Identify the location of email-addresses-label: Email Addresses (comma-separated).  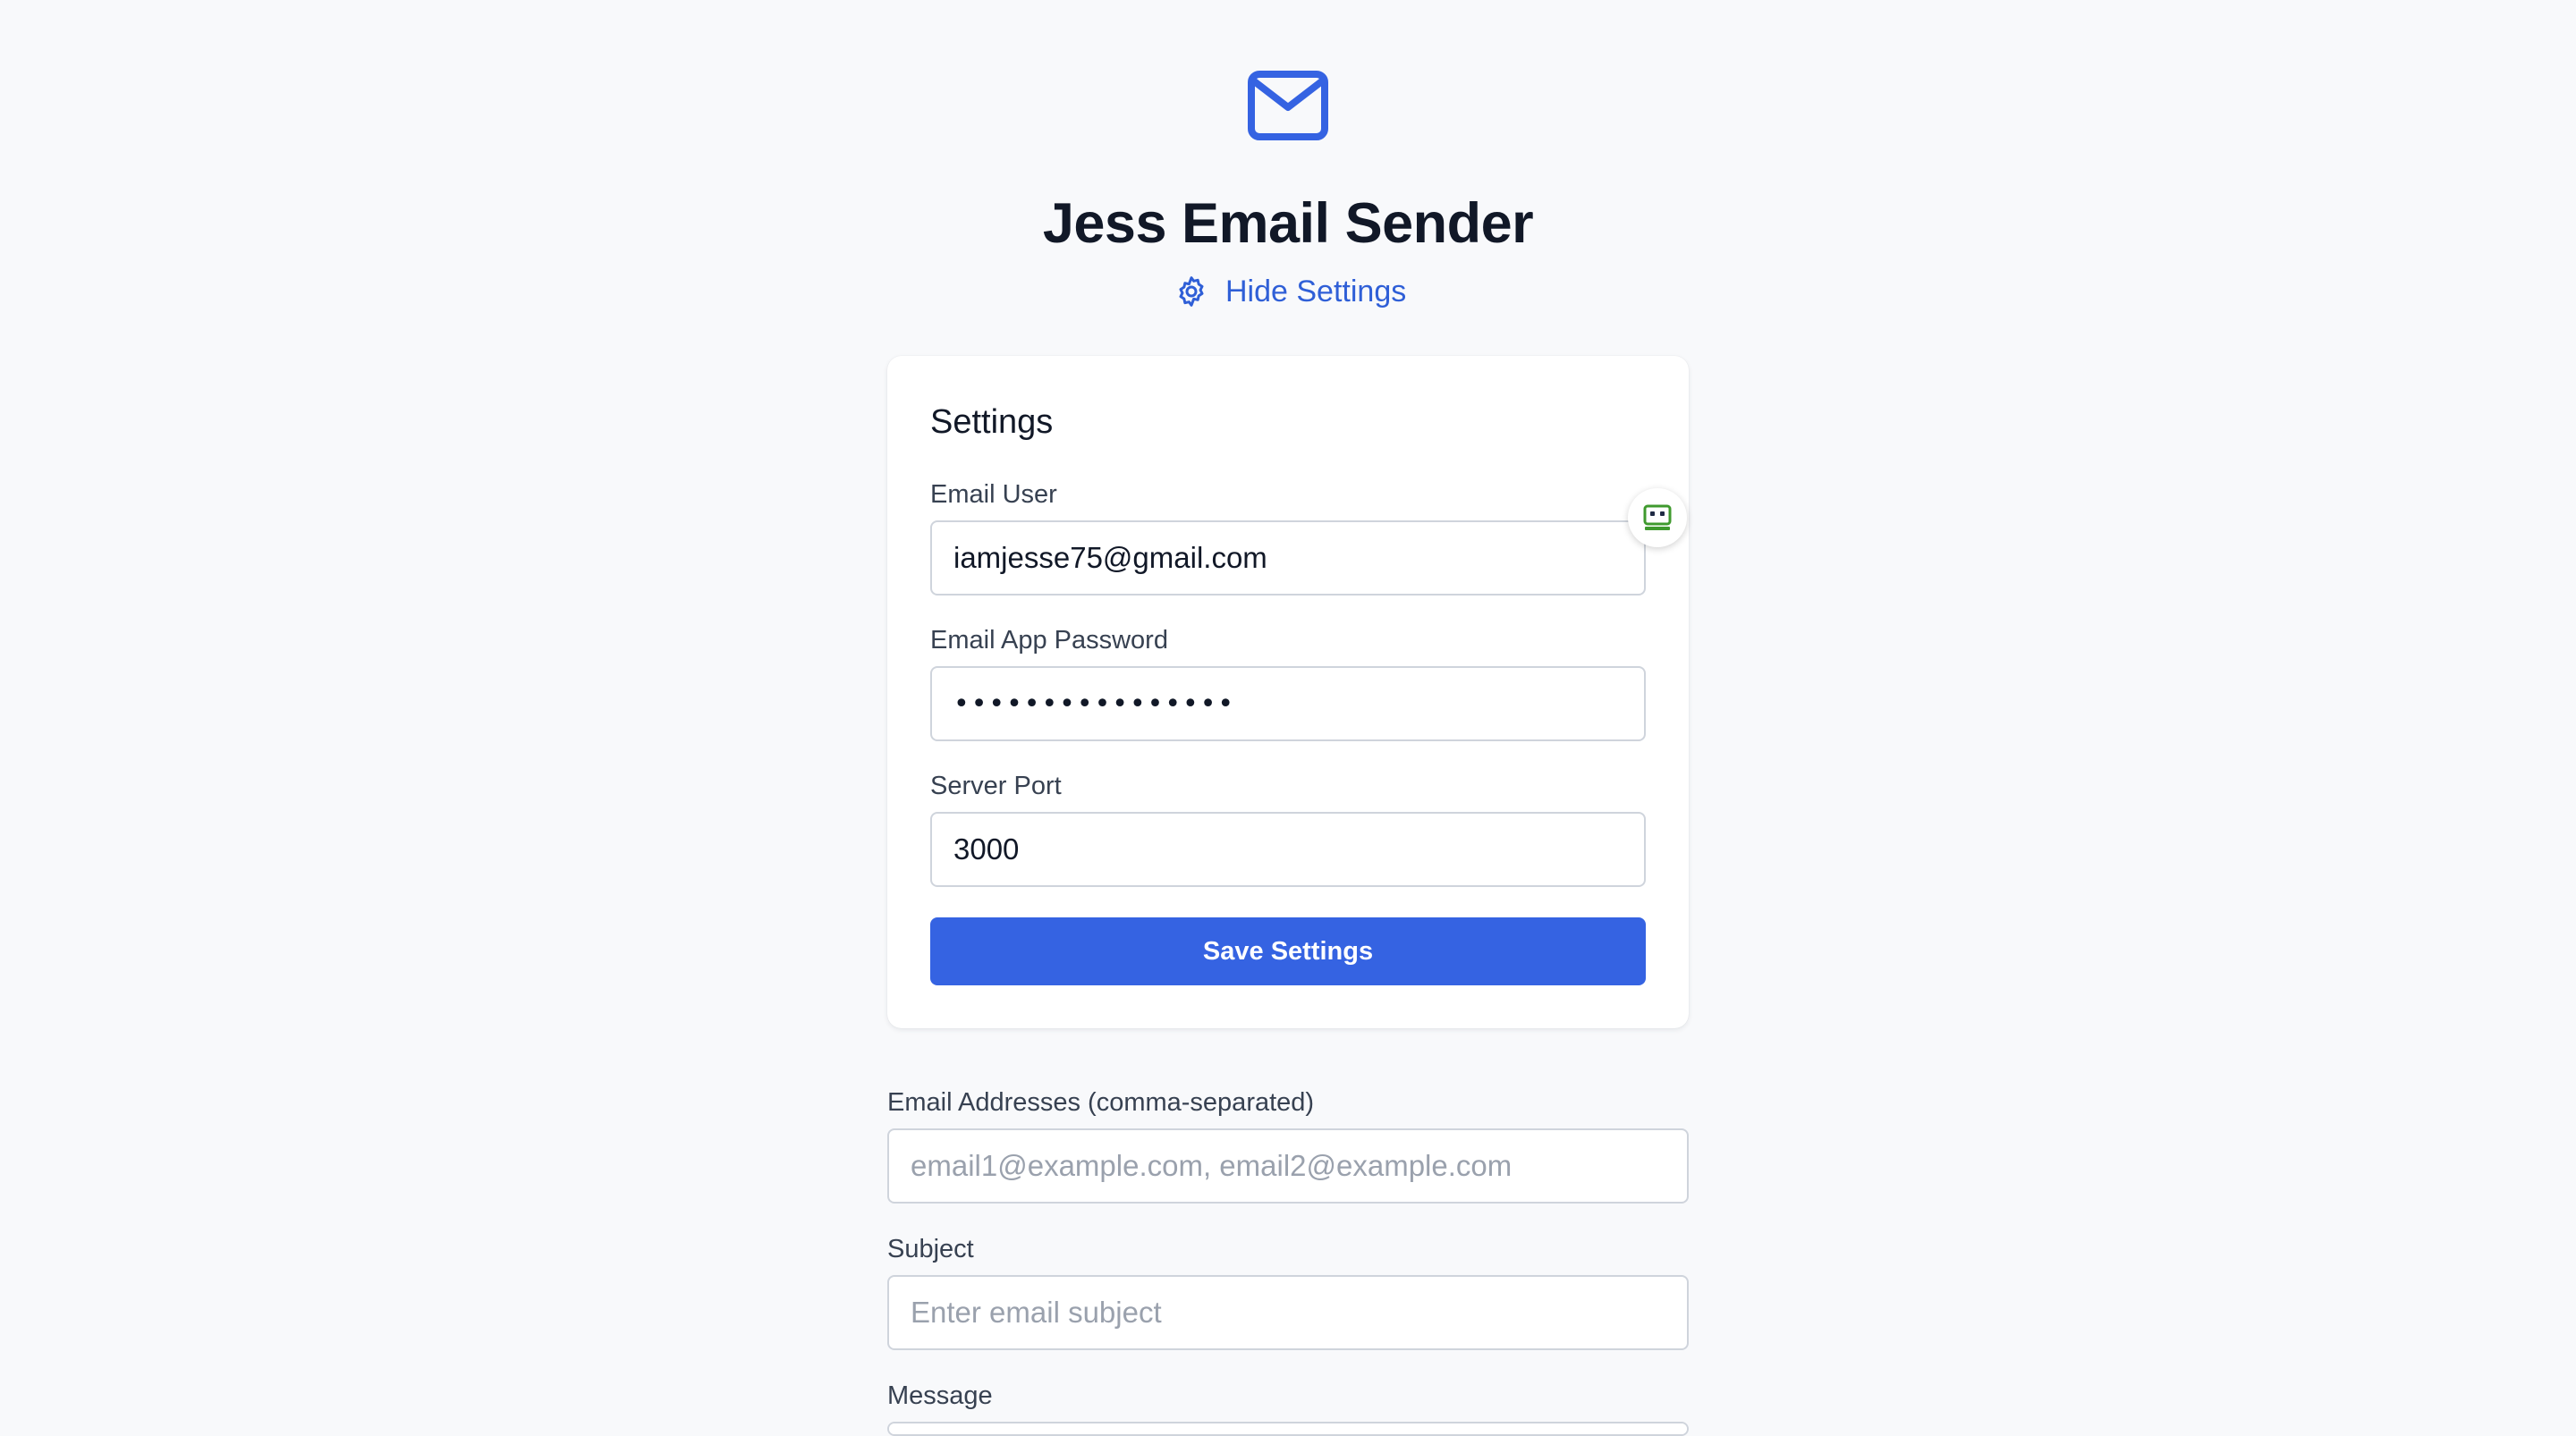
(1101, 1102).